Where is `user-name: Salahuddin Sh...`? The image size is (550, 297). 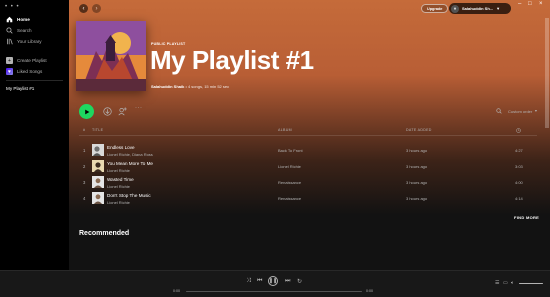
user-name: Salahuddin Sh... is located at coordinates (478, 8).